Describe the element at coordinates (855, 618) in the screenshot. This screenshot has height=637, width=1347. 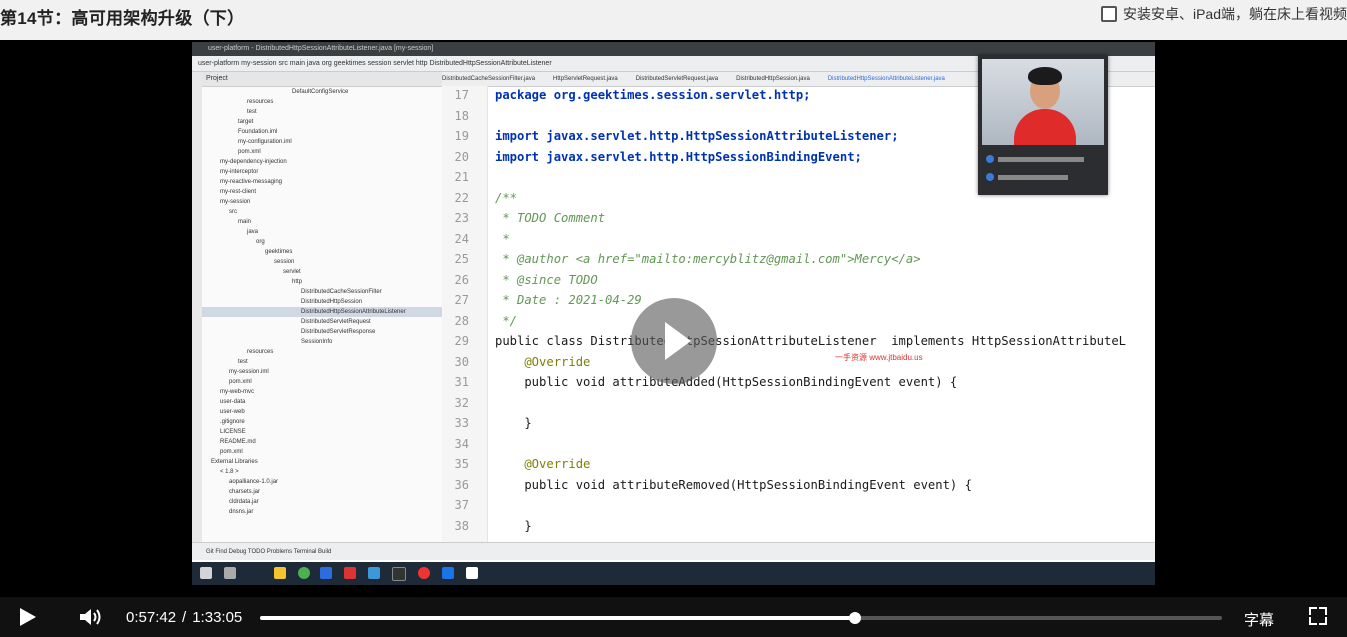
I see `progress-handle` at that location.